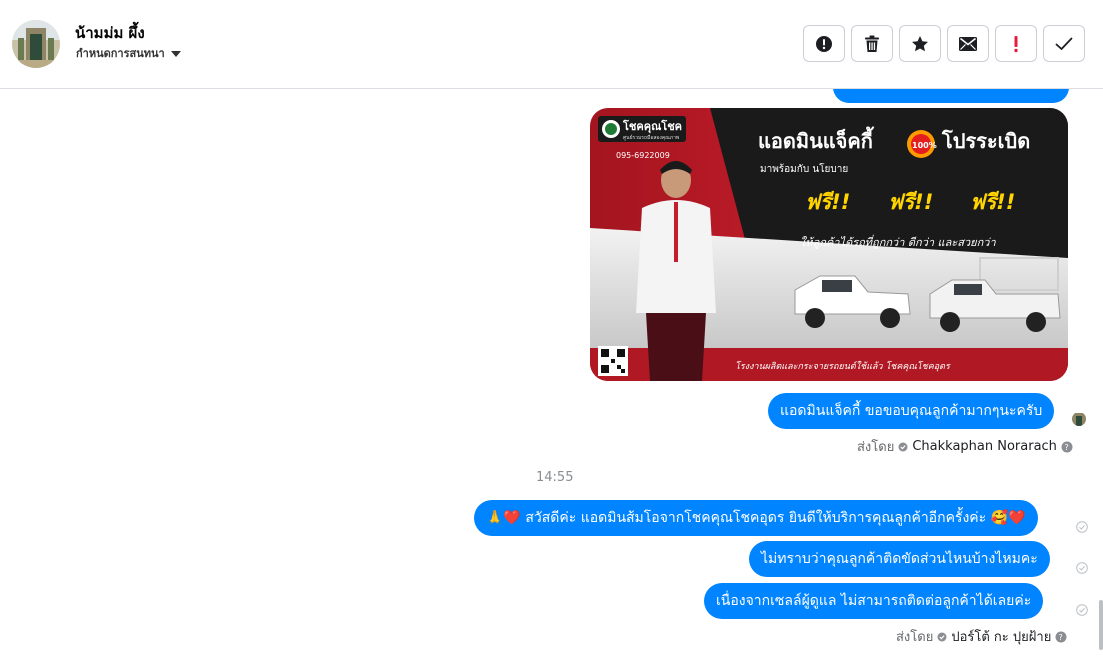 This screenshot has height=662, width=1103. Describe the element at coordinates (551, 44) in the screenshot. I see `conversation-header: น้ามม่ม ผึ้ง กำหนดการสนทนา` at that location.